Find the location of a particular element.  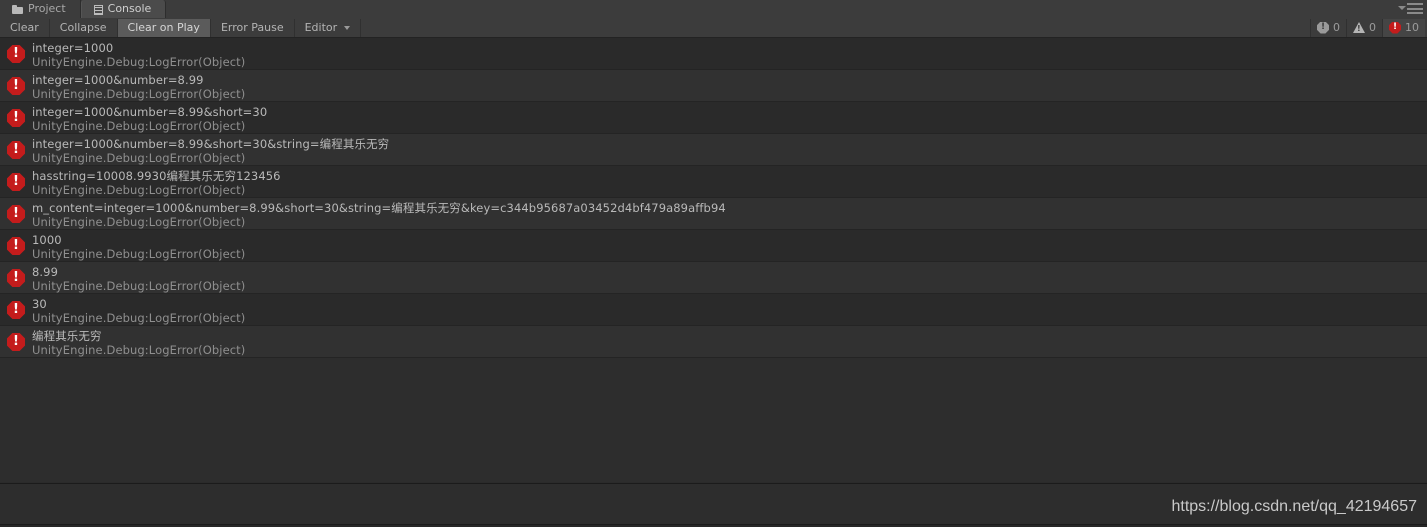

clear-on-play-button-label: Clear on Play is located at coordinates (163, 27).